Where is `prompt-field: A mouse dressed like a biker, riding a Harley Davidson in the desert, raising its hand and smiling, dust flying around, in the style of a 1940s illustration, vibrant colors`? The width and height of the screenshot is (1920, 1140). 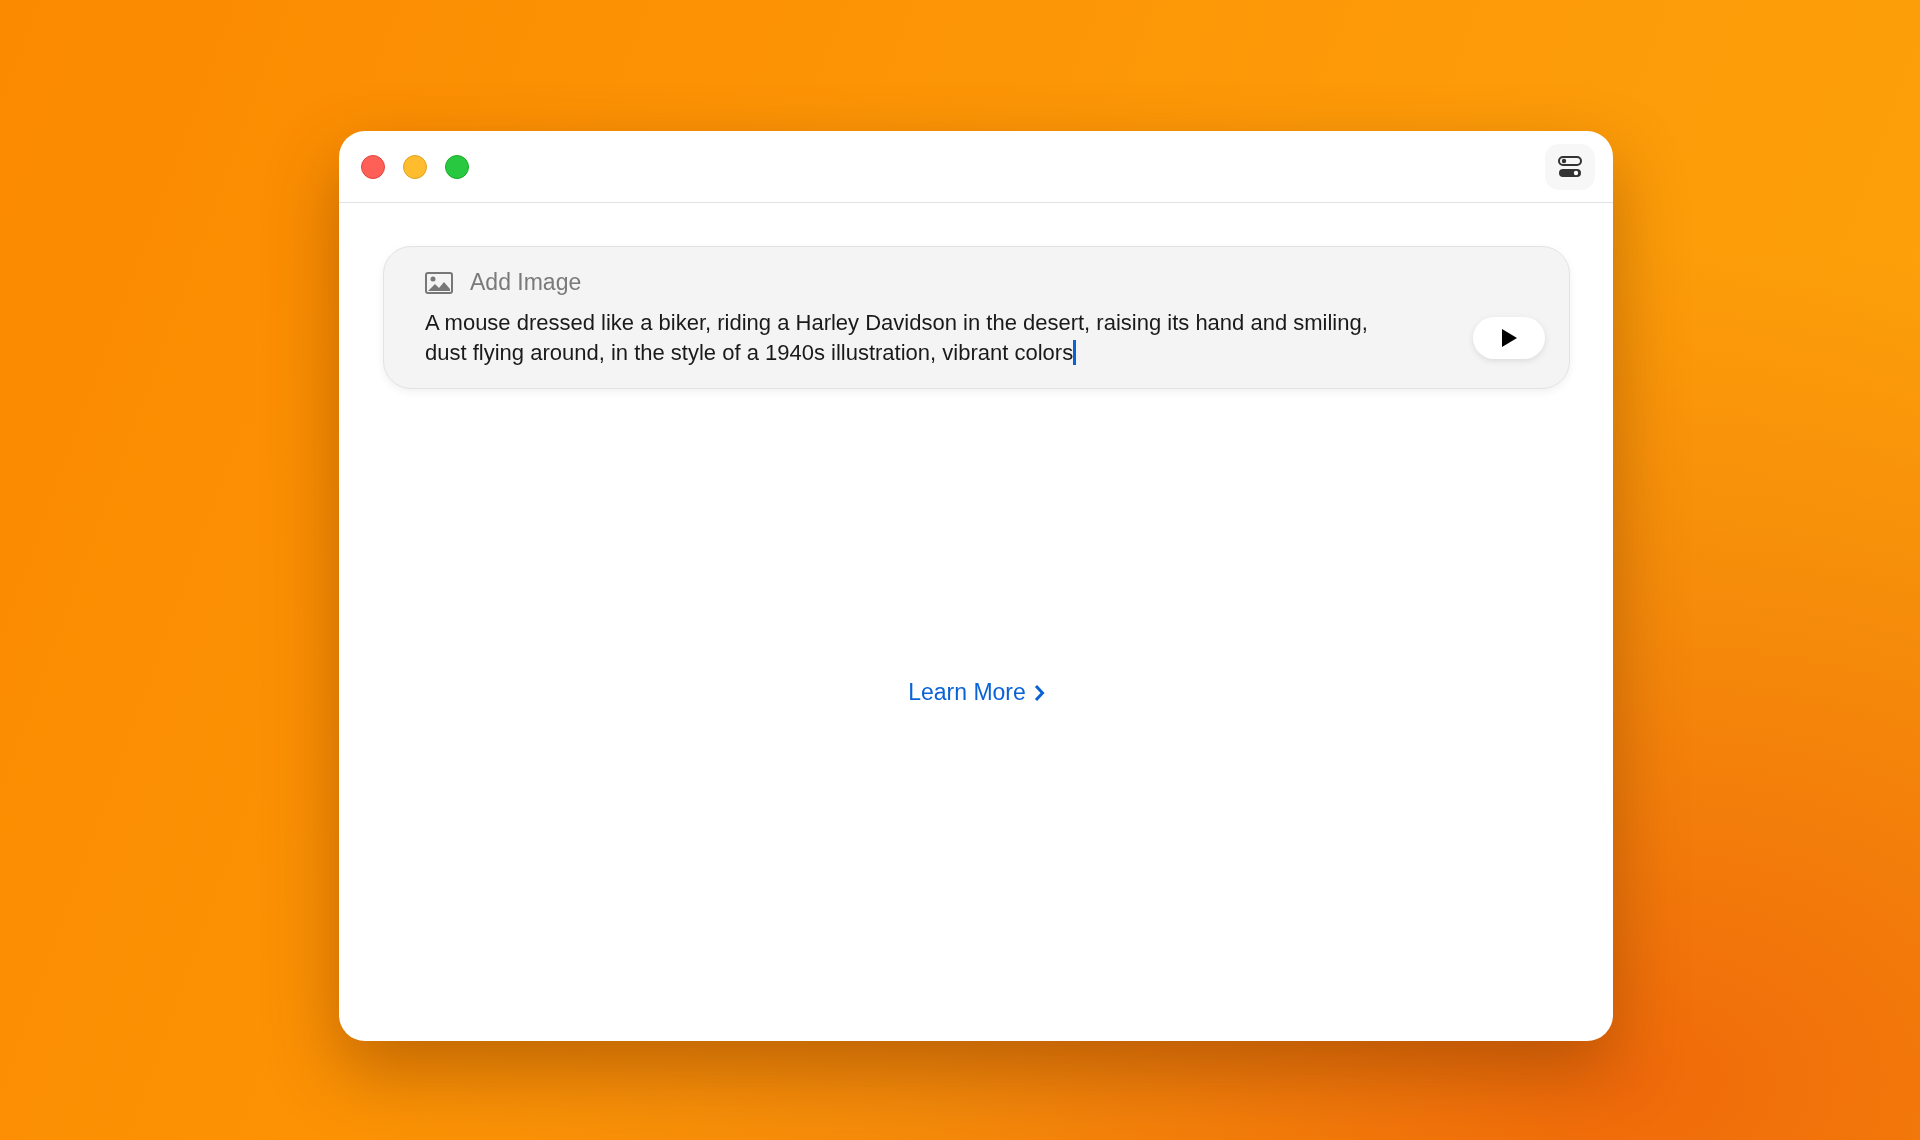 prompt-field: A mouse dressed like a biker, riding a Harley Davidson in the desert, raising its hand and smiling, dust flying around, in the style of a 1940s illustration, vibrant colors is located at coordinates (915, 338).